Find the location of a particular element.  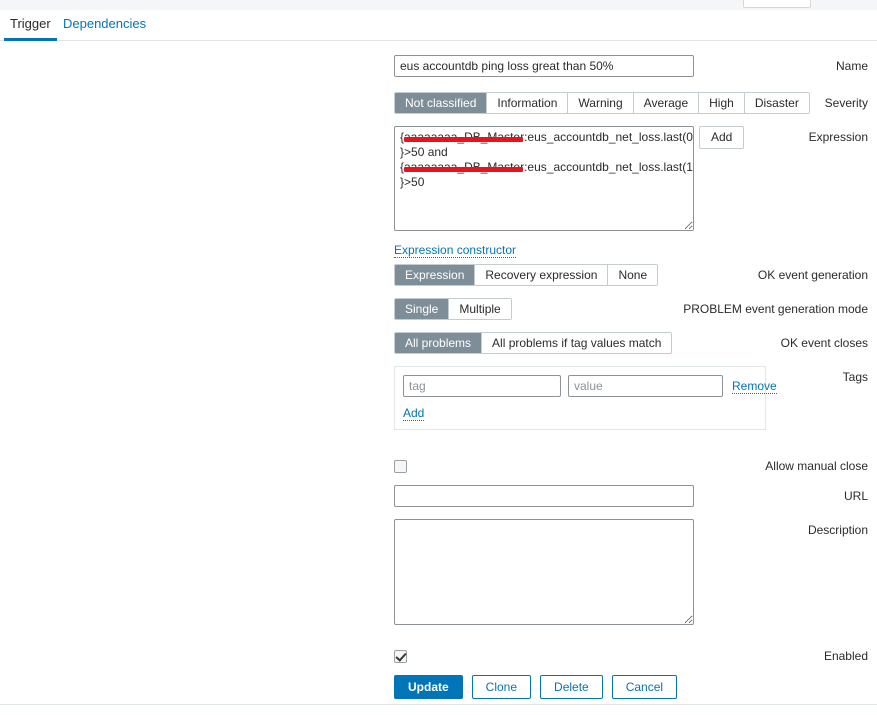

tag-row: Remove is located at coordinates (590, 386).